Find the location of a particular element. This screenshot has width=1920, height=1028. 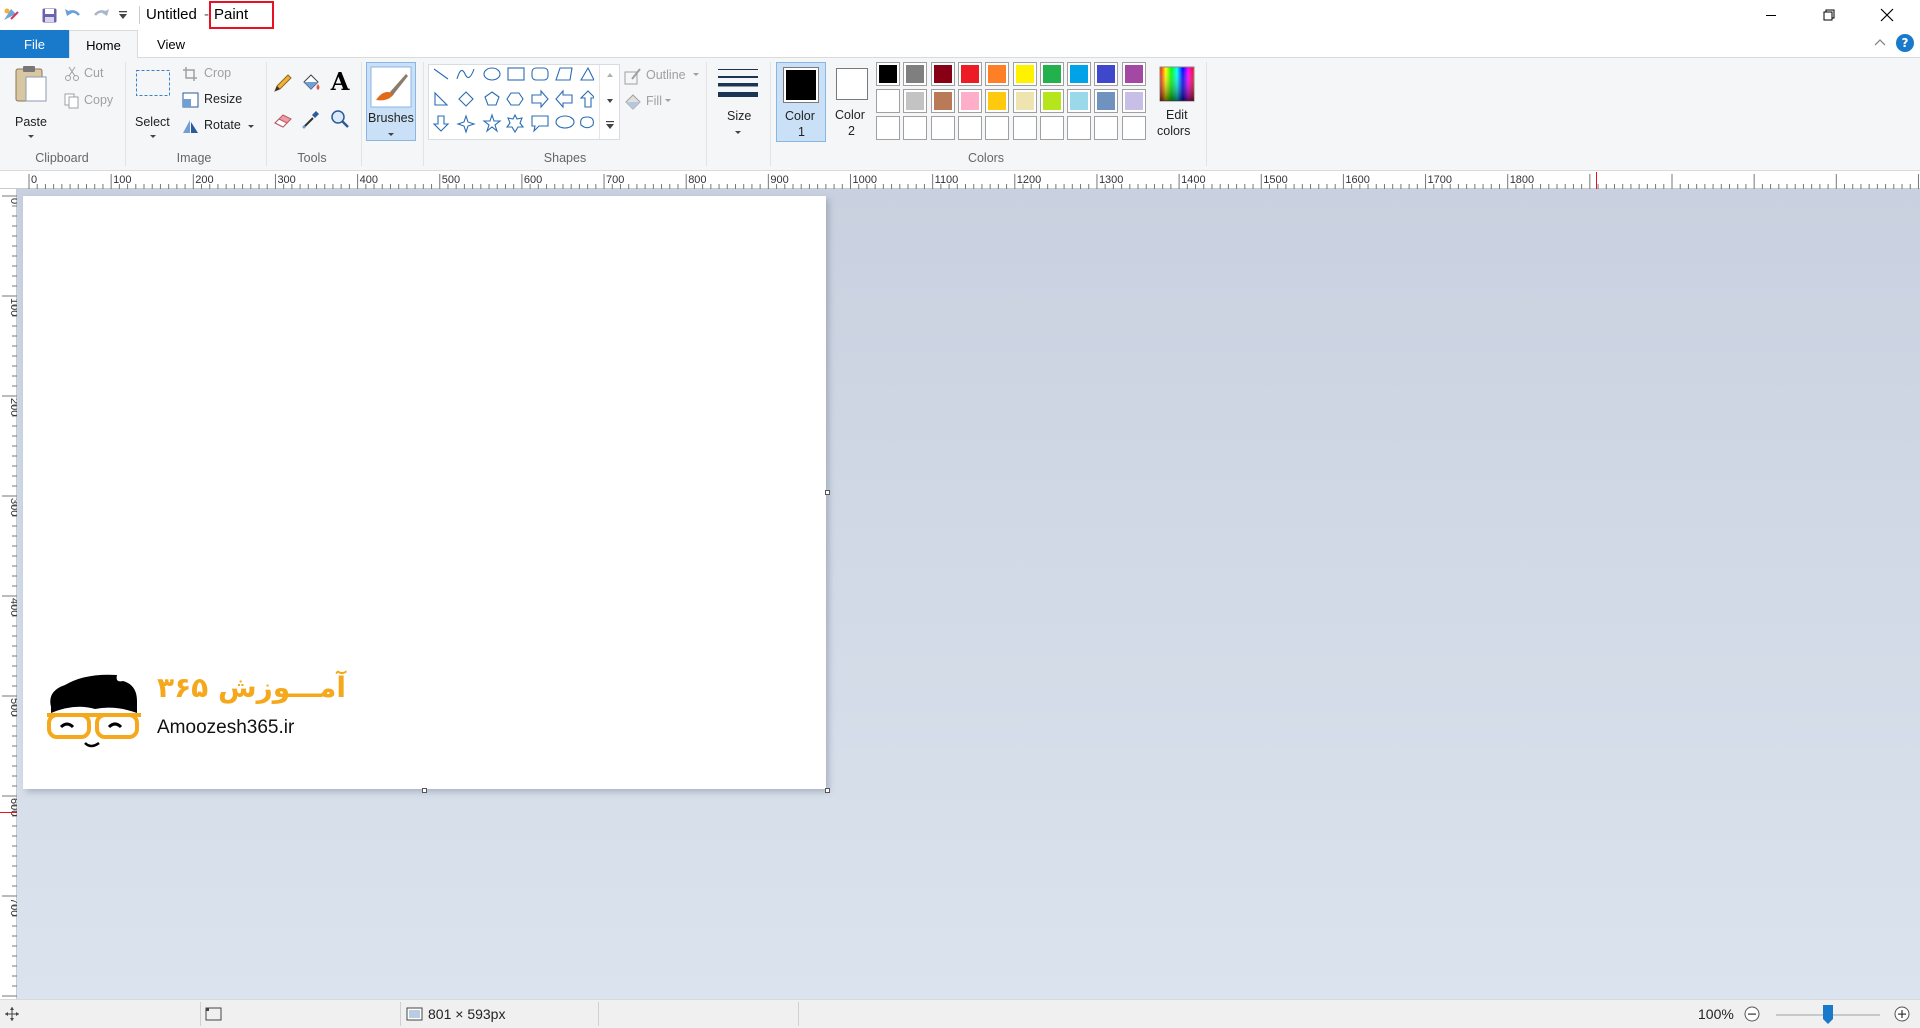

fill-shape-icon is located at coordinates (633, 102).